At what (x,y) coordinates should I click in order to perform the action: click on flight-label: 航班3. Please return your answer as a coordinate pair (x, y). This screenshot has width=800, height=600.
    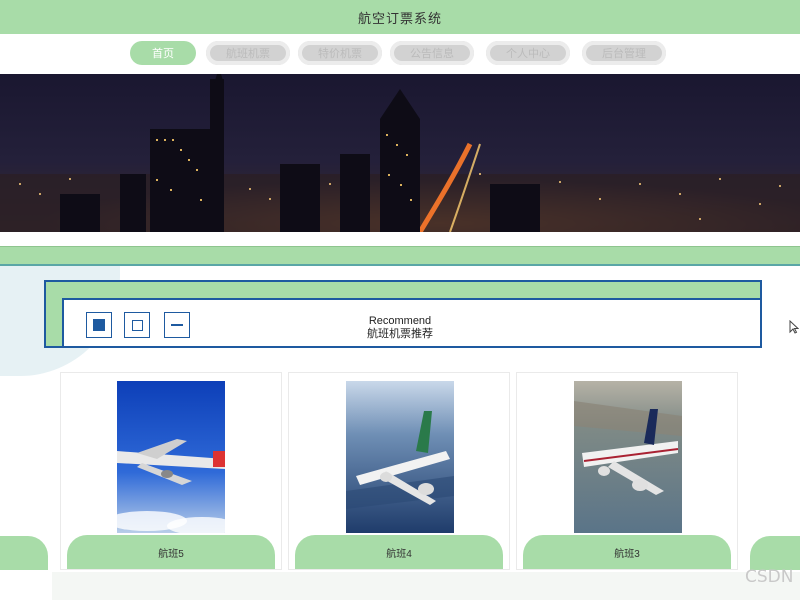
    Looking at the image, I should click on (627, 552).